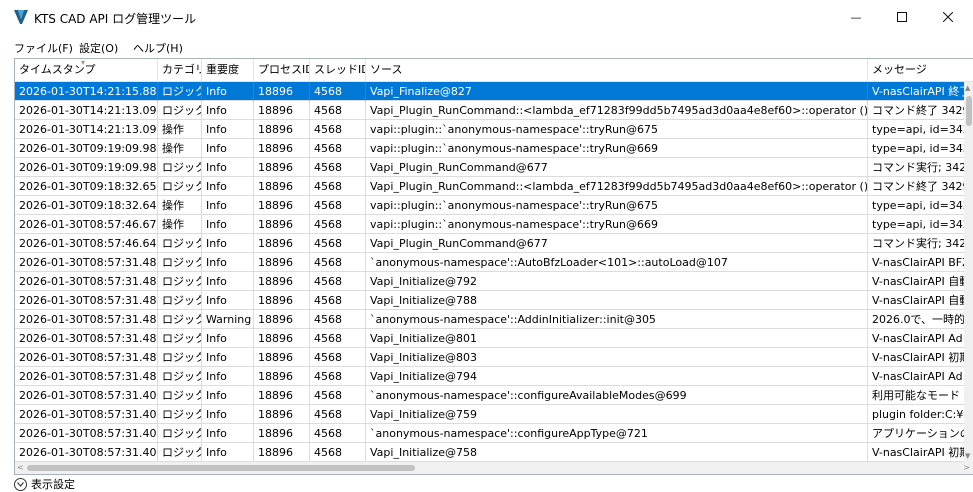 Image resolution: width=973 pixels, height=492 pixels. What do you see at coordinates (228, 319) in the screenshot?
I see `cell-severity: Warning` at bounding box center [228, 319].